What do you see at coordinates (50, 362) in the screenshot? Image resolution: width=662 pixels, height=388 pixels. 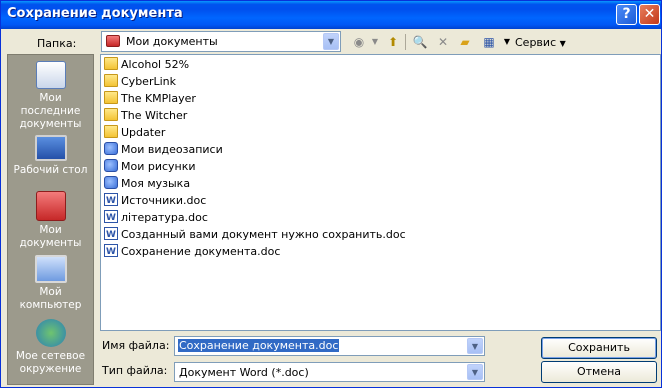 I see `place-label: Мое сетевое окружение` at bounding box center [50, 362].